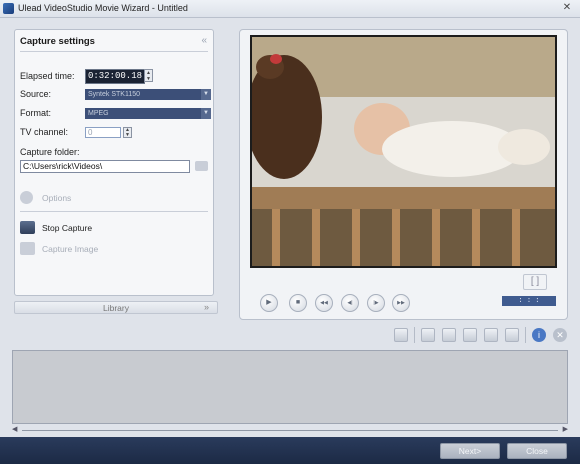 This screenshot has height=464, width=580. Describe the element at coordinates (567, 8) in the screenshot. I see `window-close-button: ✕` at that location.